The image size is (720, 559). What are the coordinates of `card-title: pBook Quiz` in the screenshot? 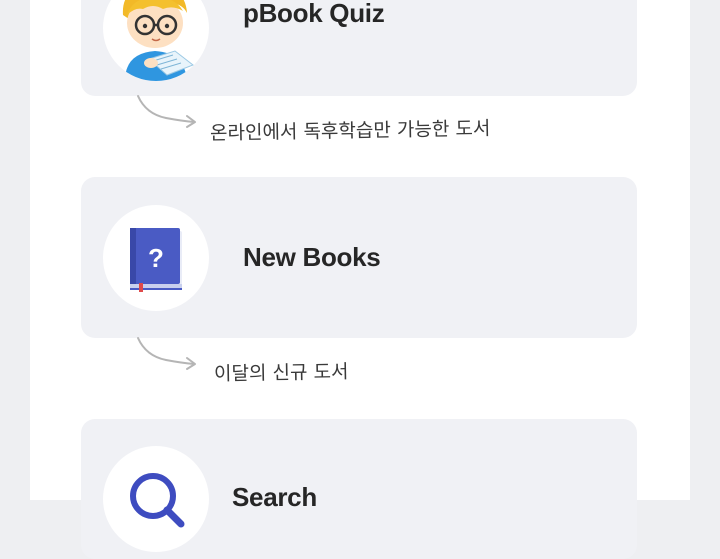 It's located at (314, 14).